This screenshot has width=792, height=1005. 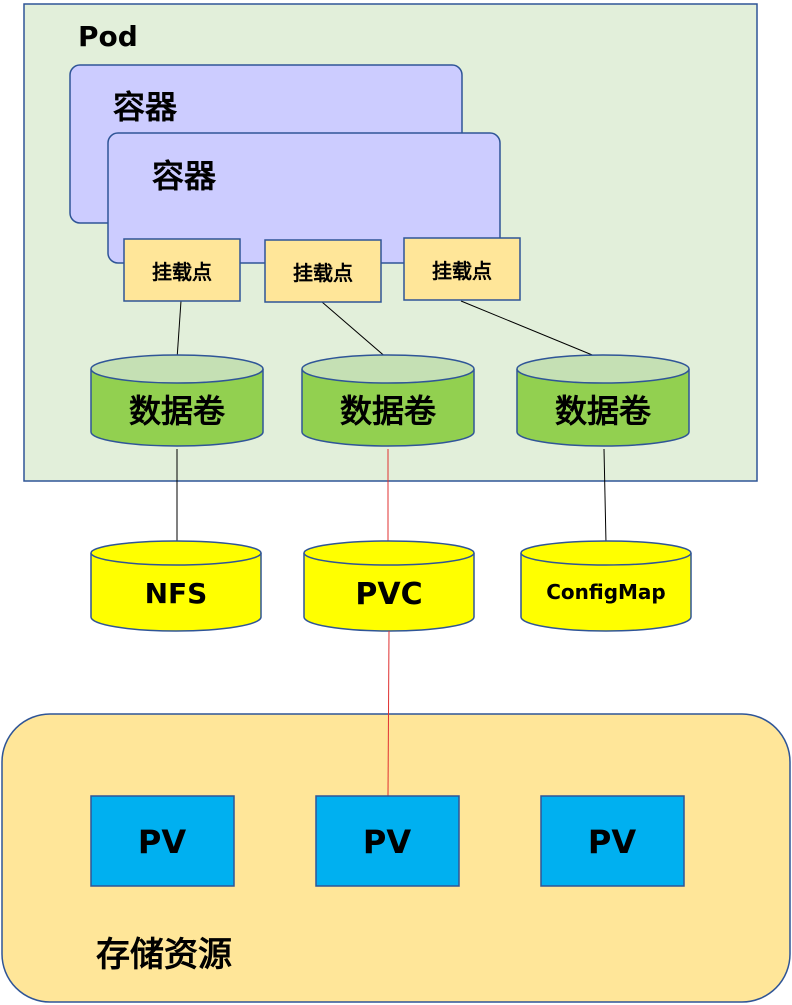 I want to click on pv-box-1: PV, so click(x=162, y=841).